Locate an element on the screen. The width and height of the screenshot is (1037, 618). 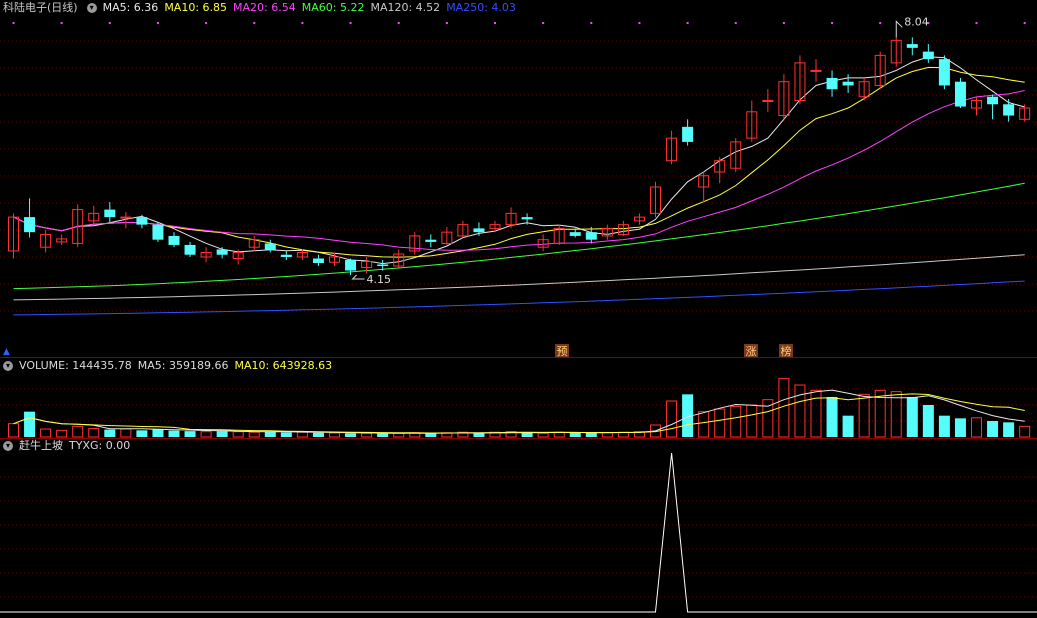
stock-title: 科陆电子(日线) is located at coordinates (40, 7).